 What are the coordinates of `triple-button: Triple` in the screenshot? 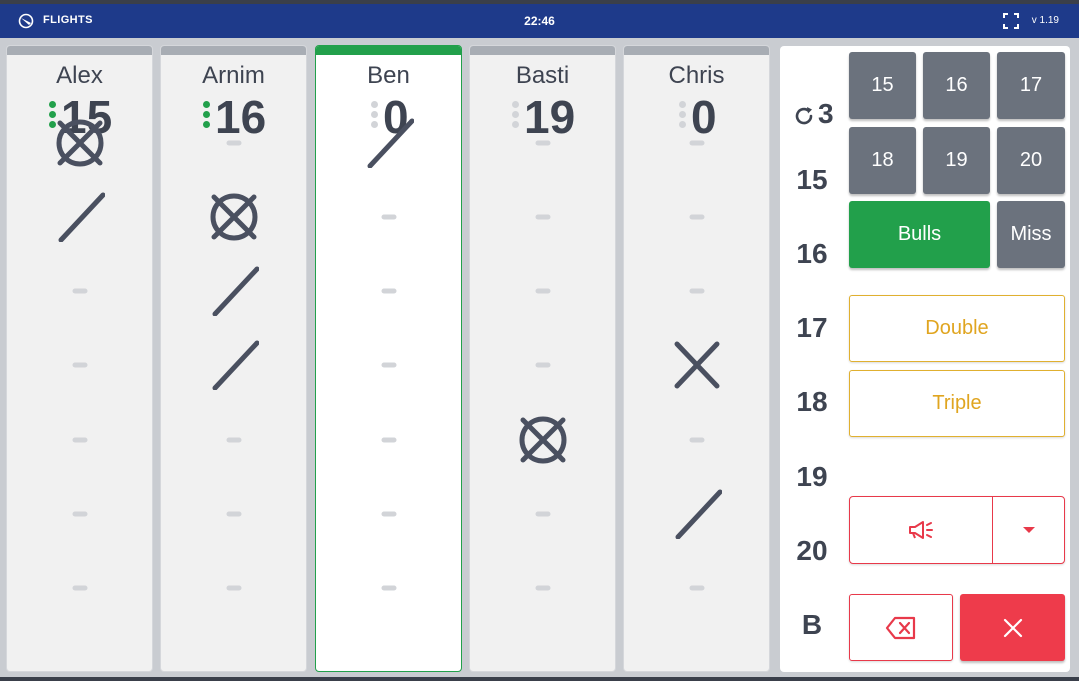 It's located at (957, 403).